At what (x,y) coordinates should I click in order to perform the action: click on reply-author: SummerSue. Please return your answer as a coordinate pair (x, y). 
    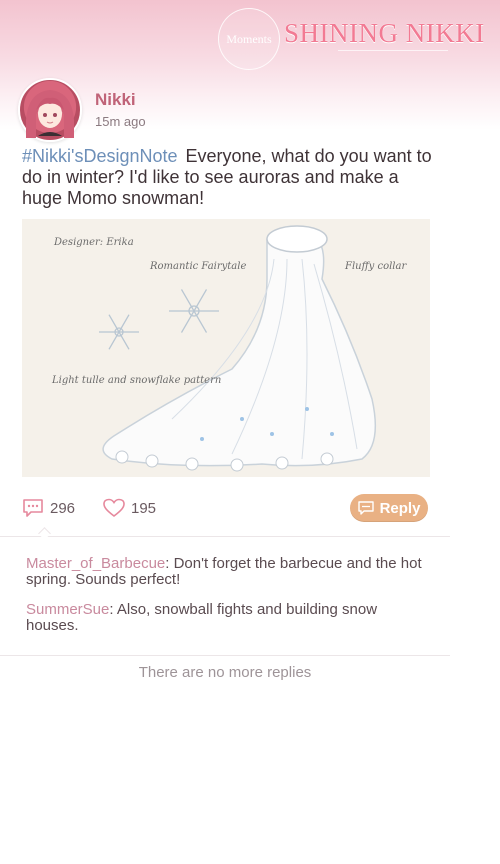
    Looking at the image, I should click on (67, 609).